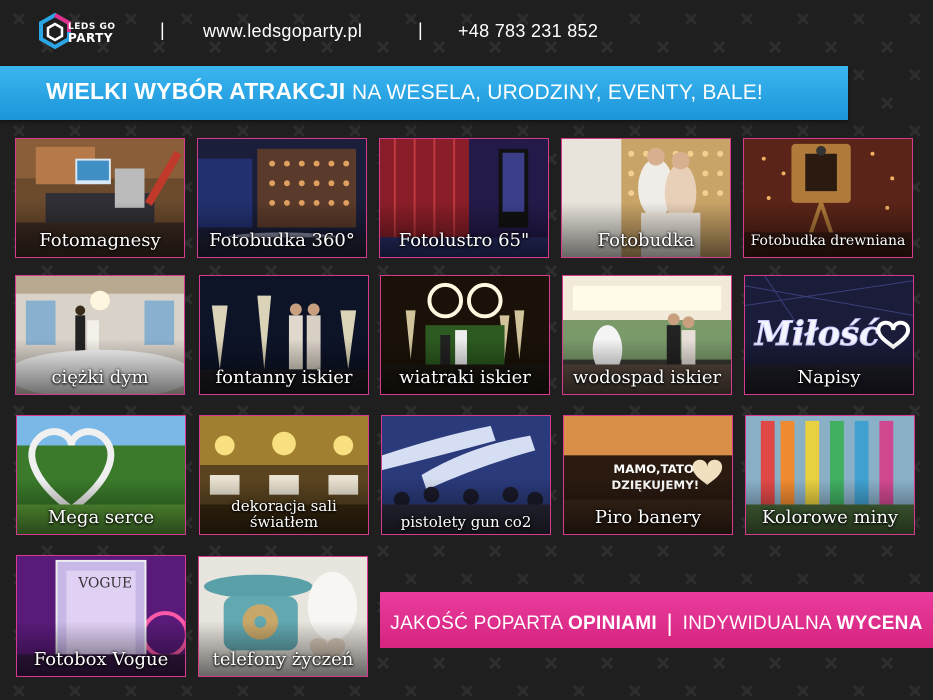  Describe the element at coordinates (829, 377) in the screenshot. I see `tile-label: Napisy` at that location.